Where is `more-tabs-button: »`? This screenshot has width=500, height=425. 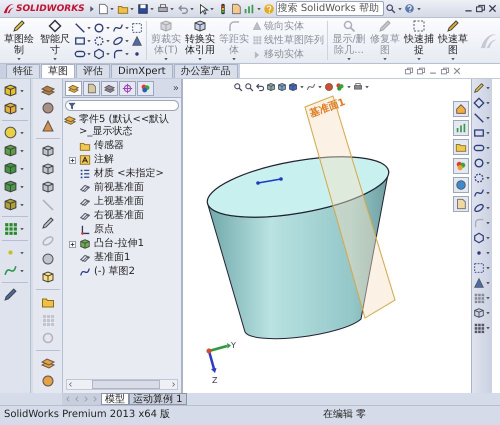 more-tabs-button: » is located at coordinates (175, 88).